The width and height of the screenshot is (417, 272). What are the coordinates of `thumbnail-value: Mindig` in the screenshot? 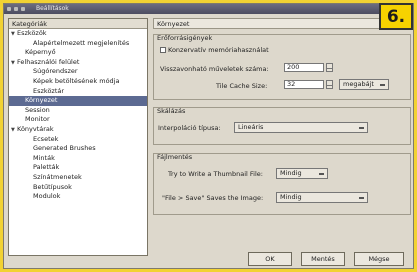 It's located at (291, 173).